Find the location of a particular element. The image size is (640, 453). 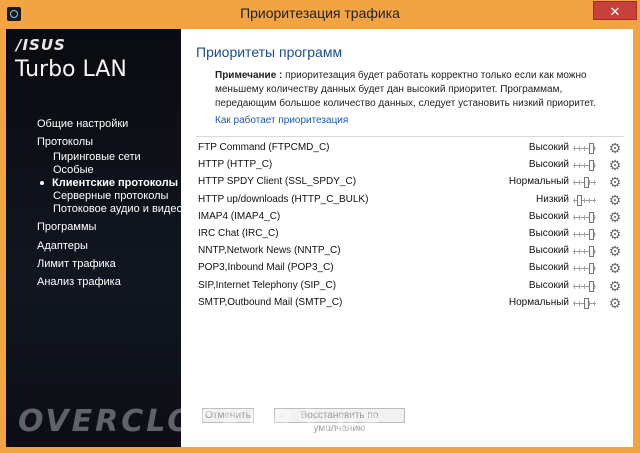

priority-row: HTTP up/downloads (HTTP_C_BULK) Низкий ⚙ is located at coordinates (413, 200).